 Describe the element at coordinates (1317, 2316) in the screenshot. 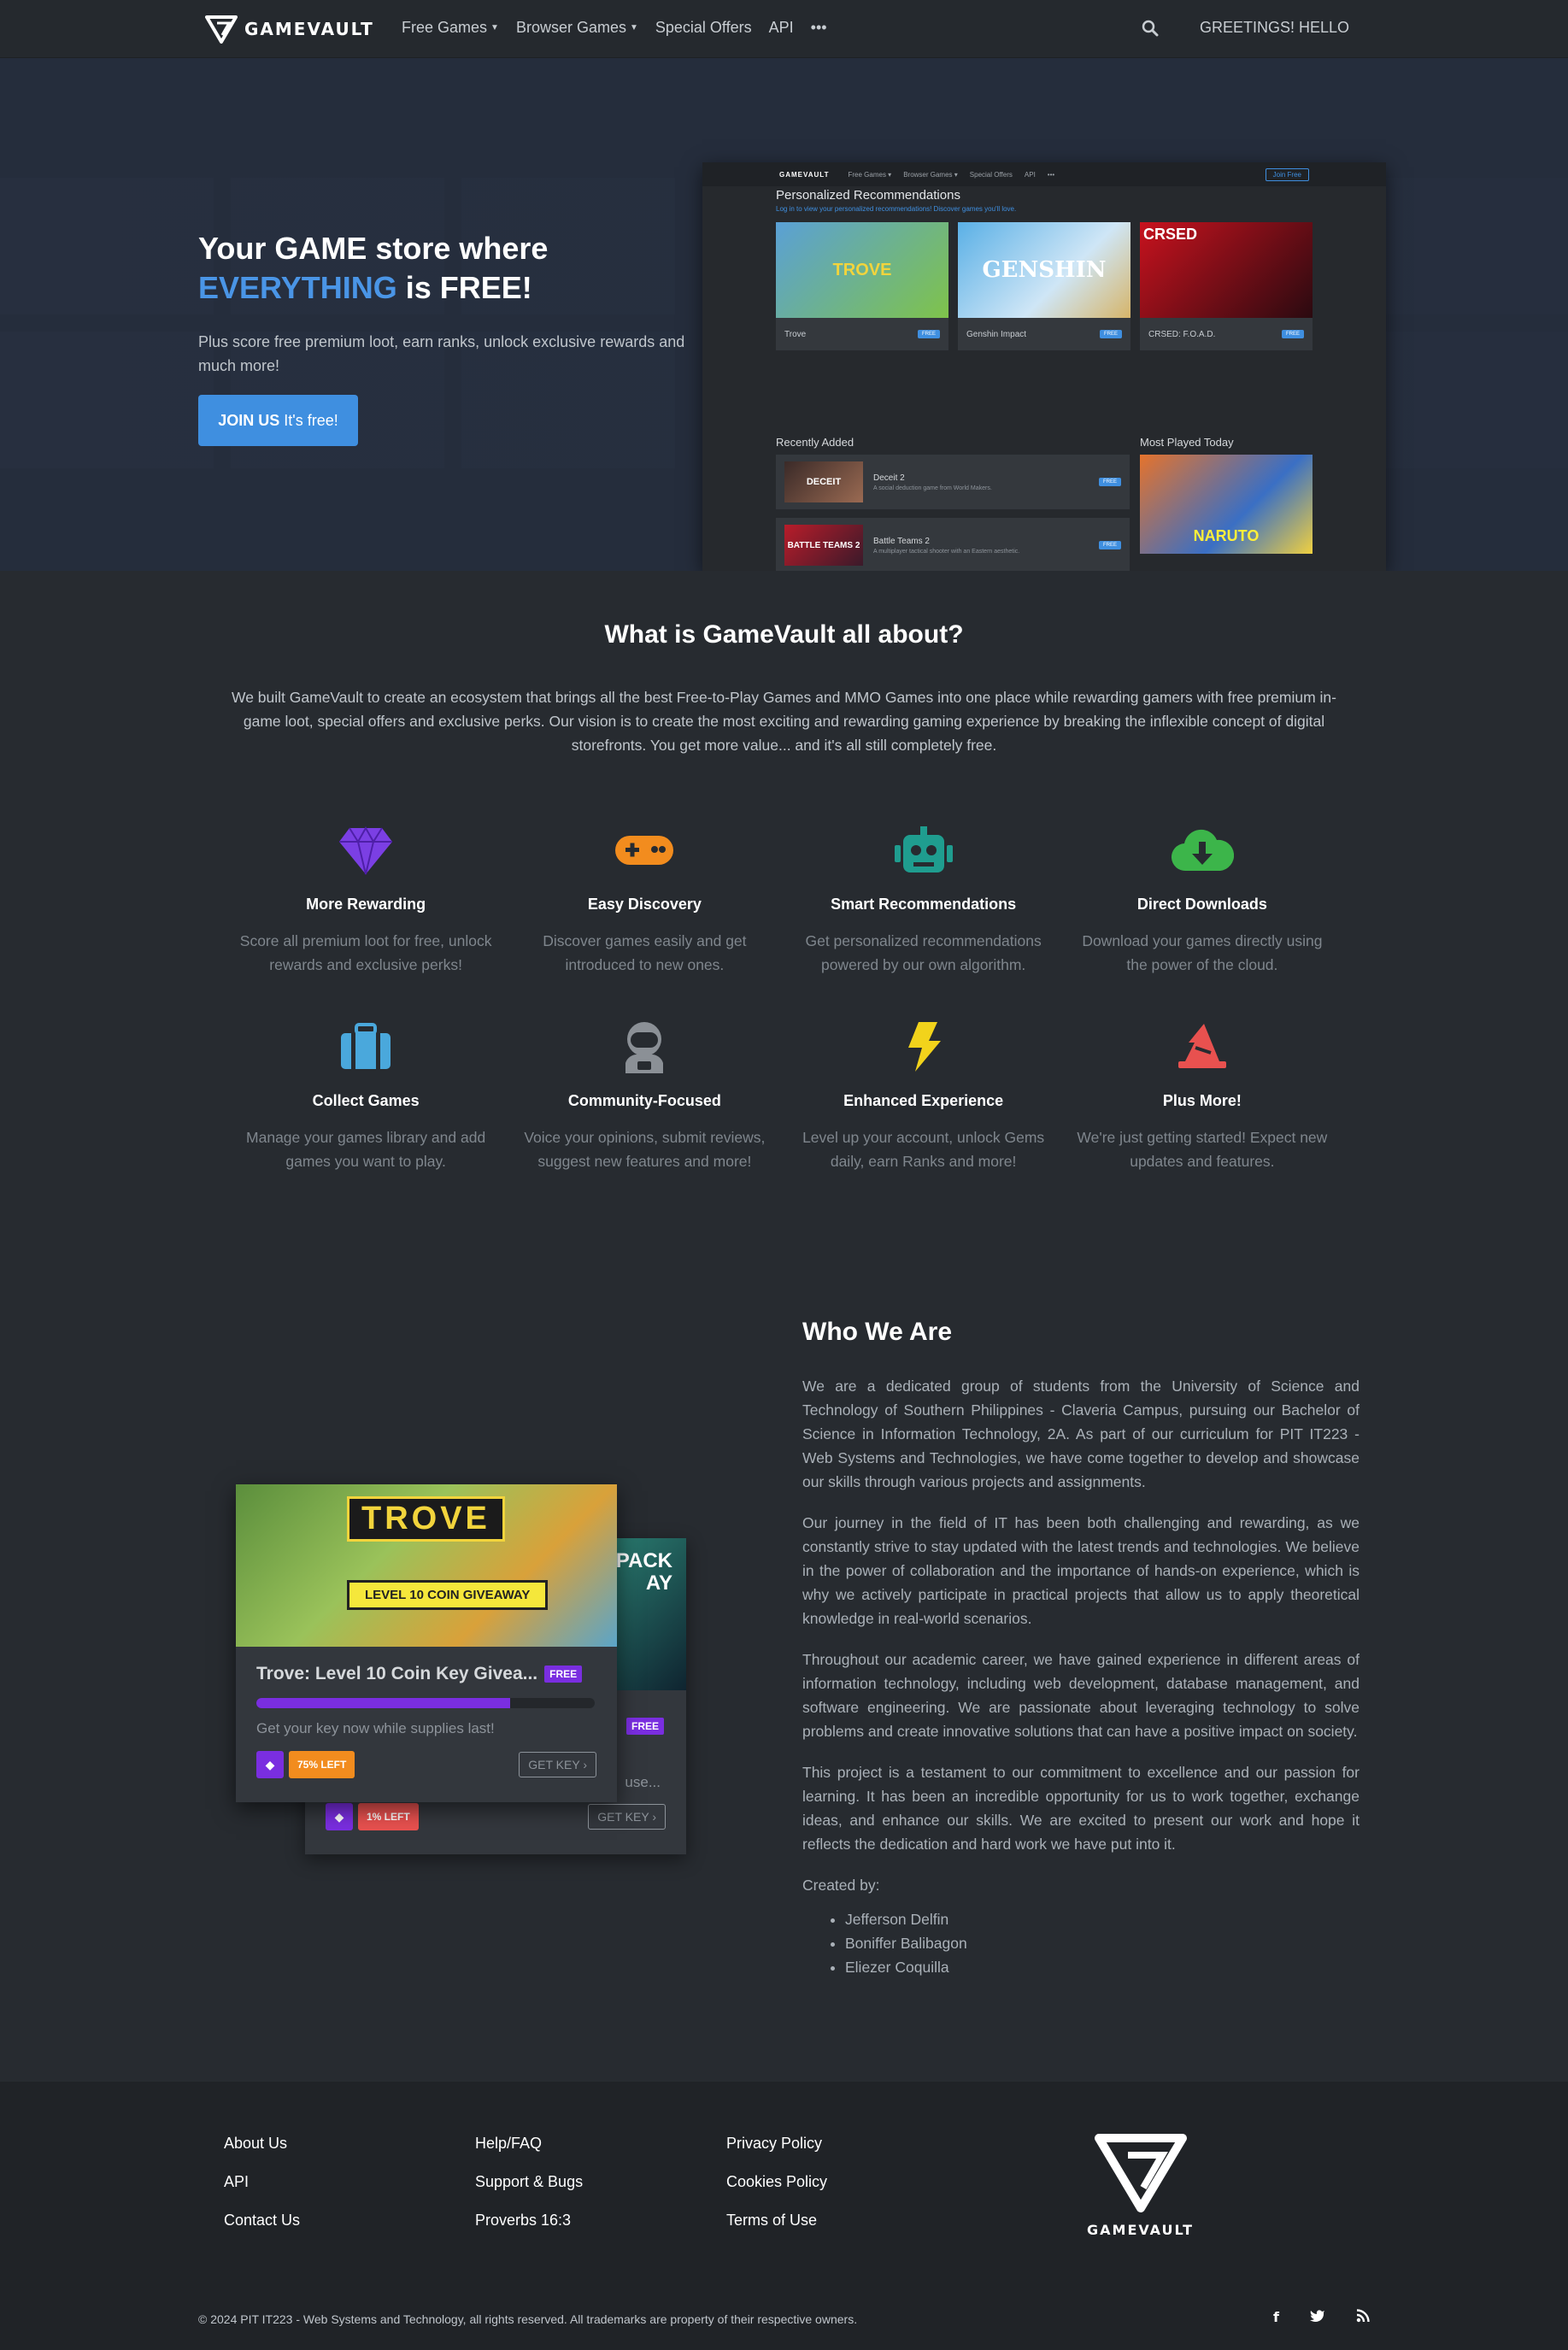

I see `twitter-icon` at that location.